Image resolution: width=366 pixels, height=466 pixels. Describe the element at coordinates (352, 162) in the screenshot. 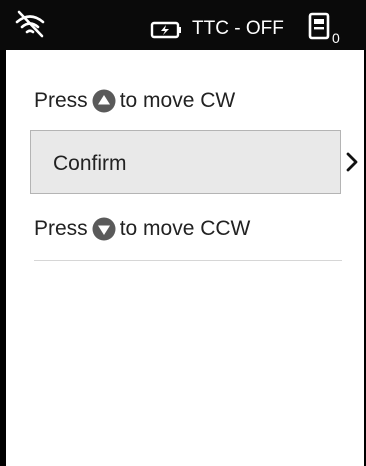

I see `chevron-right-icon` at that location.